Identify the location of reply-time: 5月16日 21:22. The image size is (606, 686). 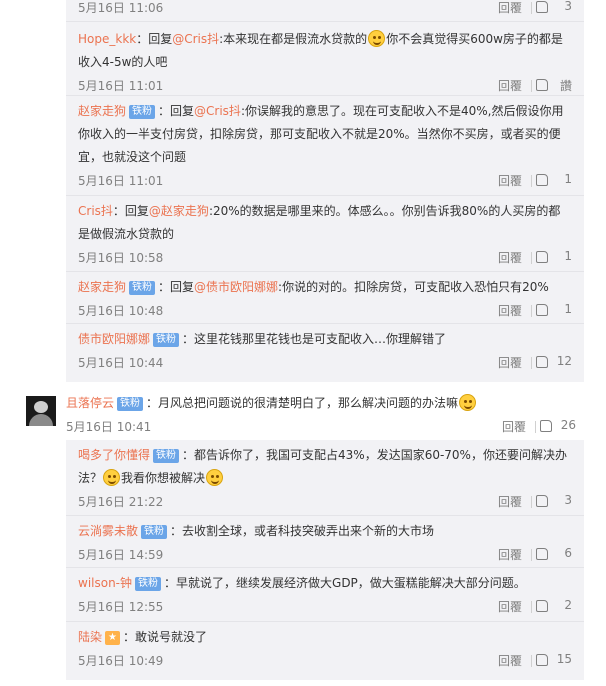
(121, 502).